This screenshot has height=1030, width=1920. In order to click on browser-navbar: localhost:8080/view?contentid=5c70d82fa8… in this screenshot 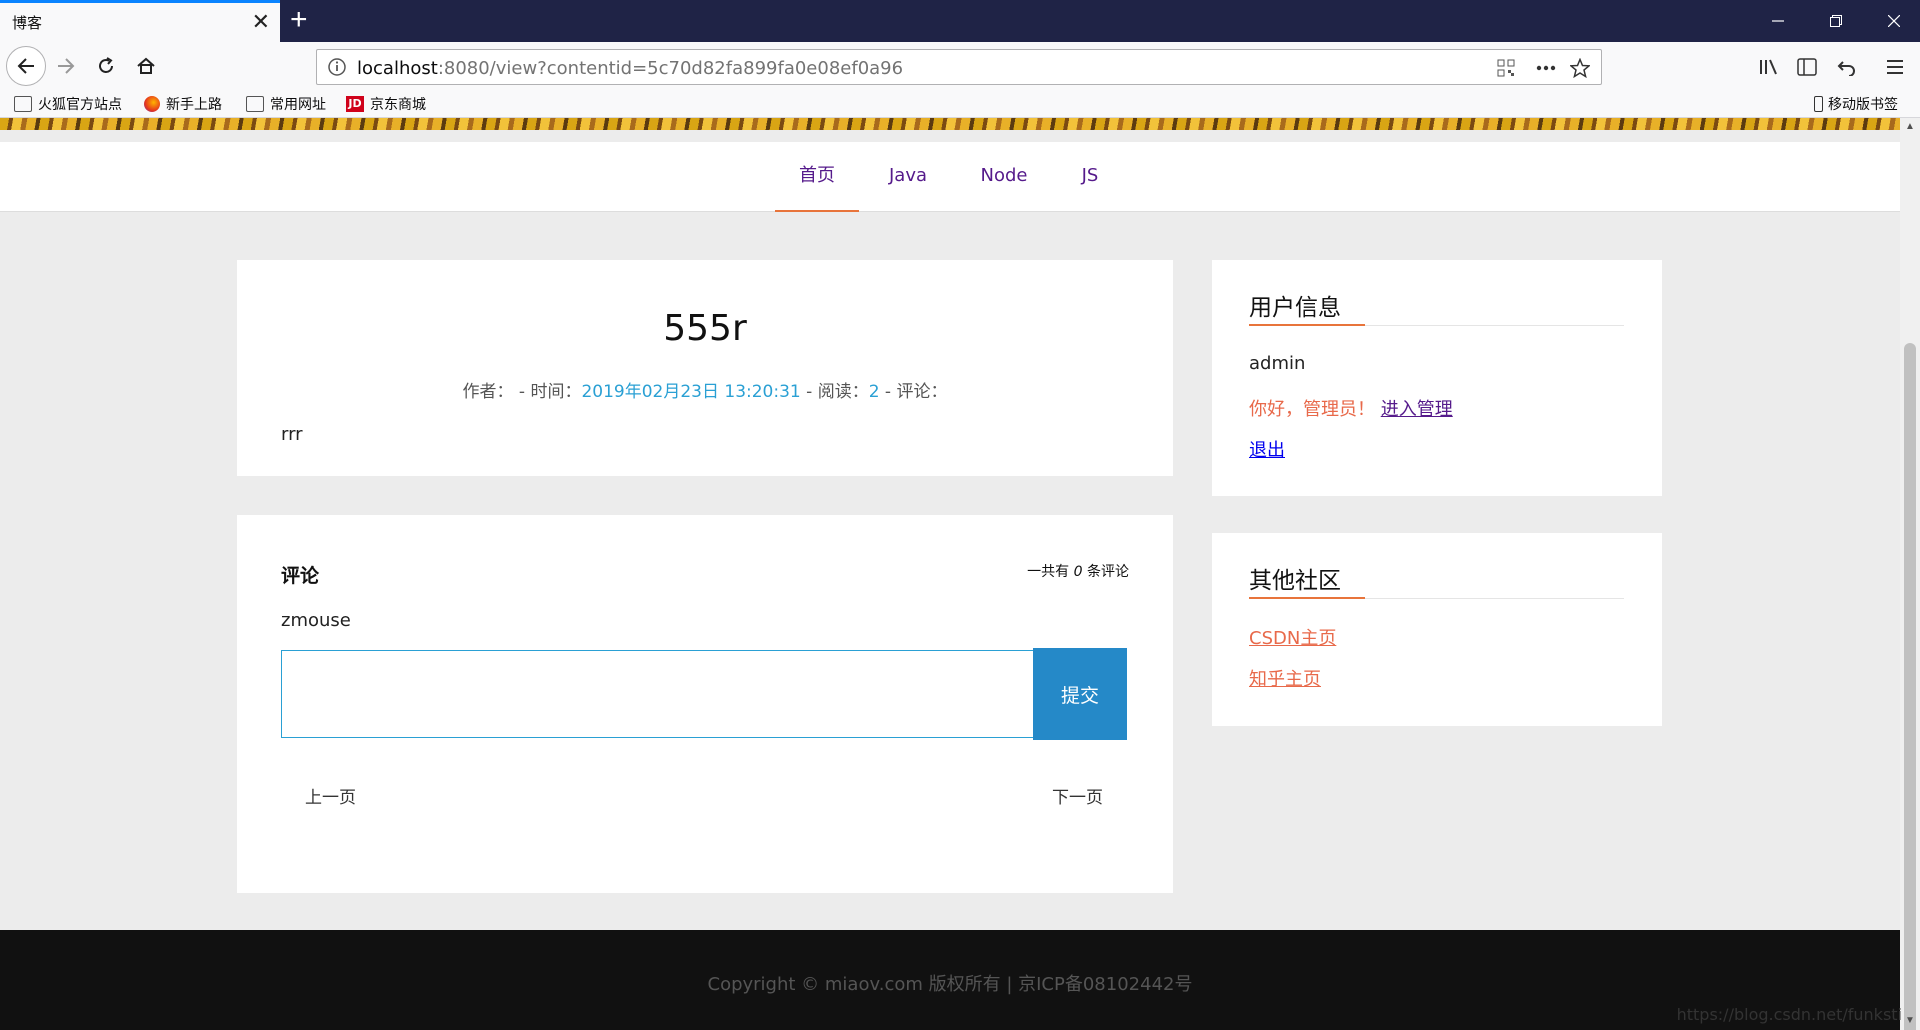, I will do `click(960, 66)`.